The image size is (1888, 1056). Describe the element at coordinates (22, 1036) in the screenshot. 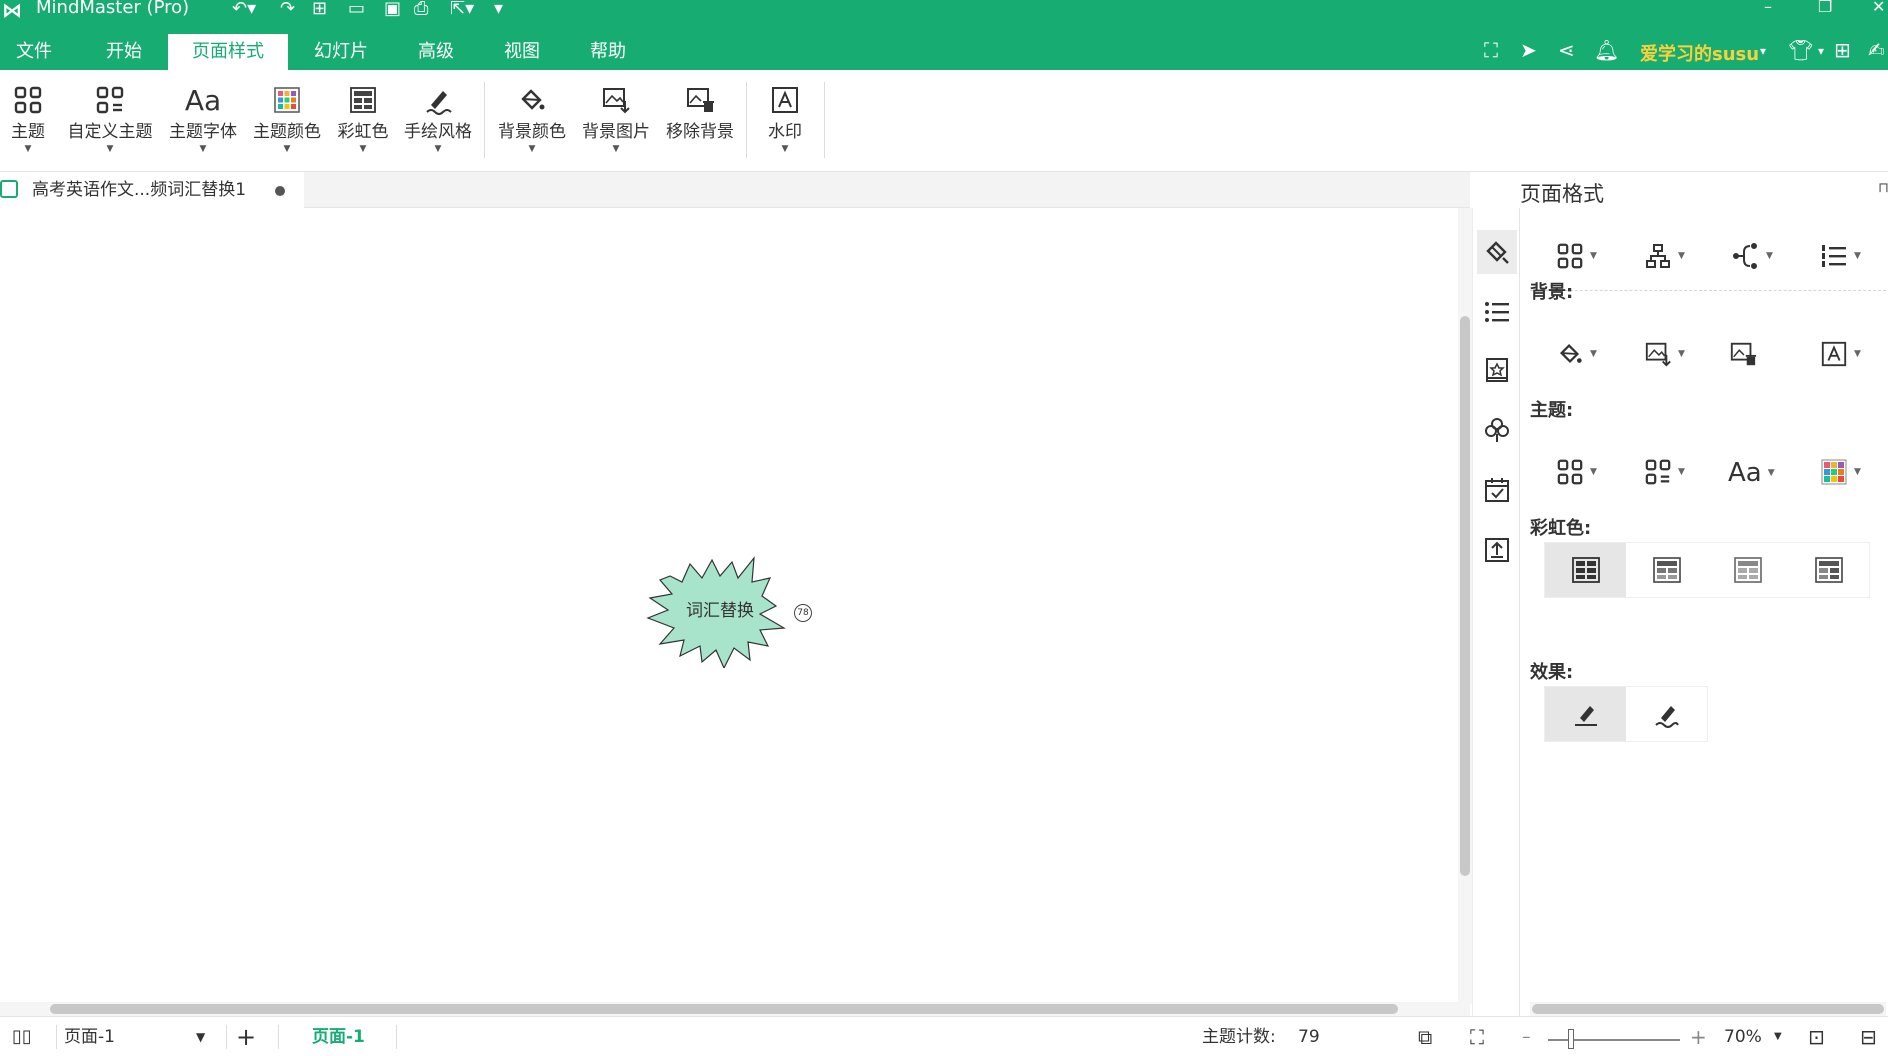

I see `page-panel-toggle-icon: ▯▯` at that location.